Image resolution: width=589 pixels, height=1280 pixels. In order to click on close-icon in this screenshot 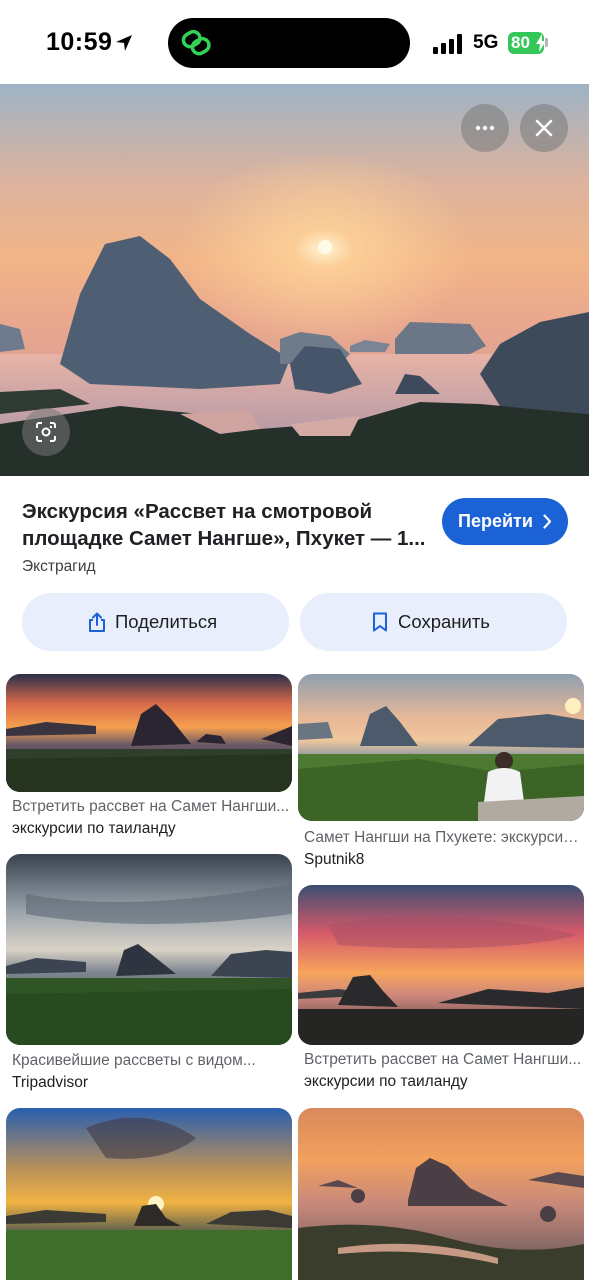, I will do `click(544, 128)`.